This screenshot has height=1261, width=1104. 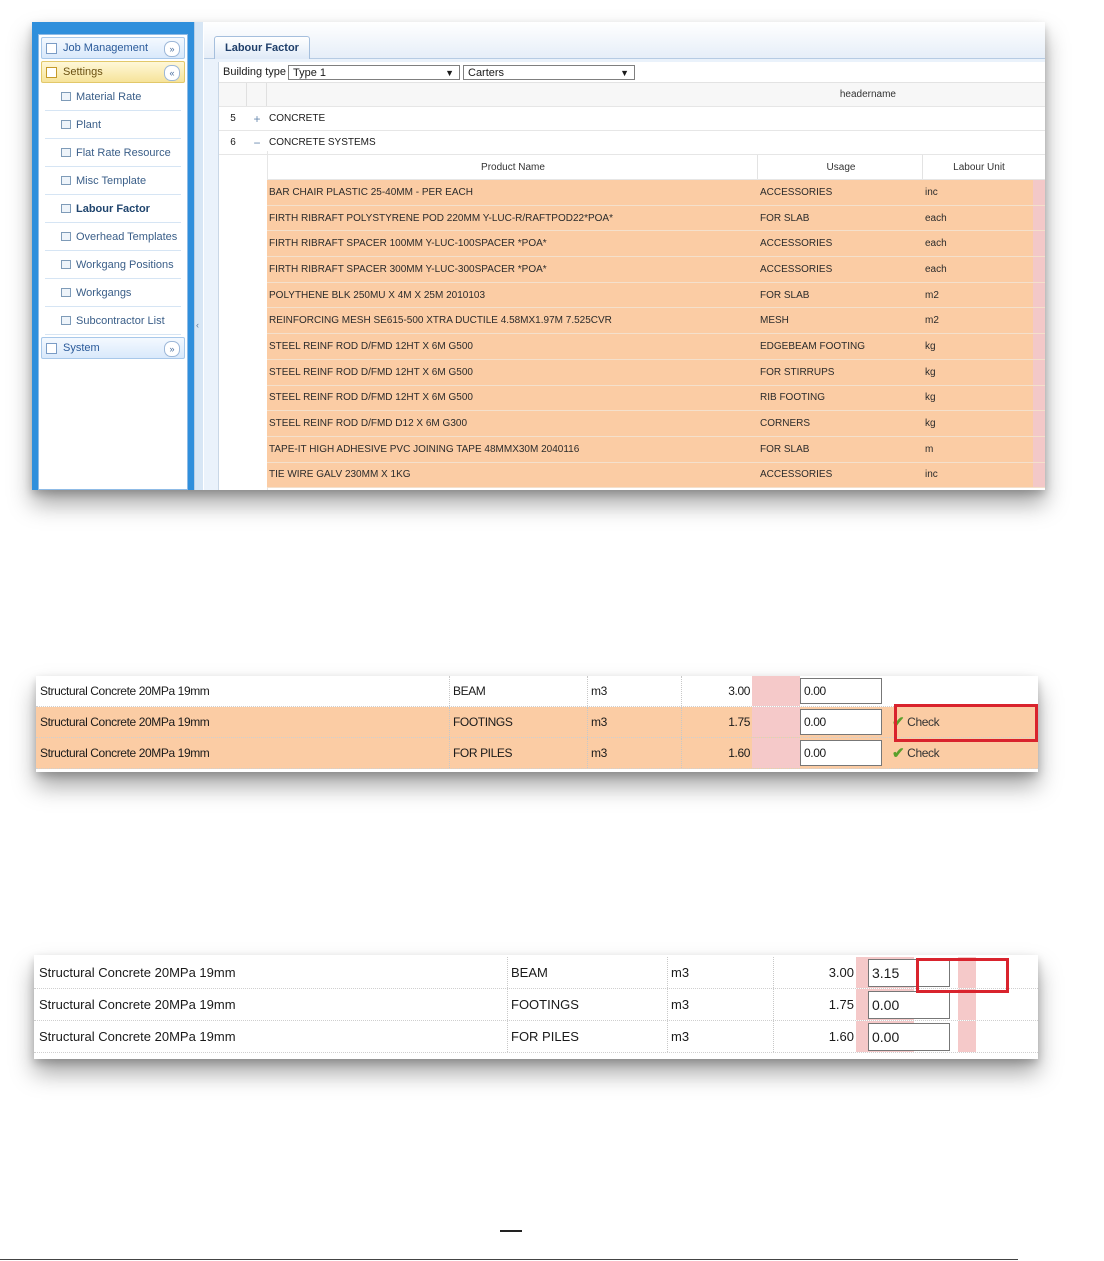 What do you see at coordinates (113, 237) in the screenshot?
I see `sidebar-item-overhead-templates: Overhead Templates` at bounding box center [113, 237].